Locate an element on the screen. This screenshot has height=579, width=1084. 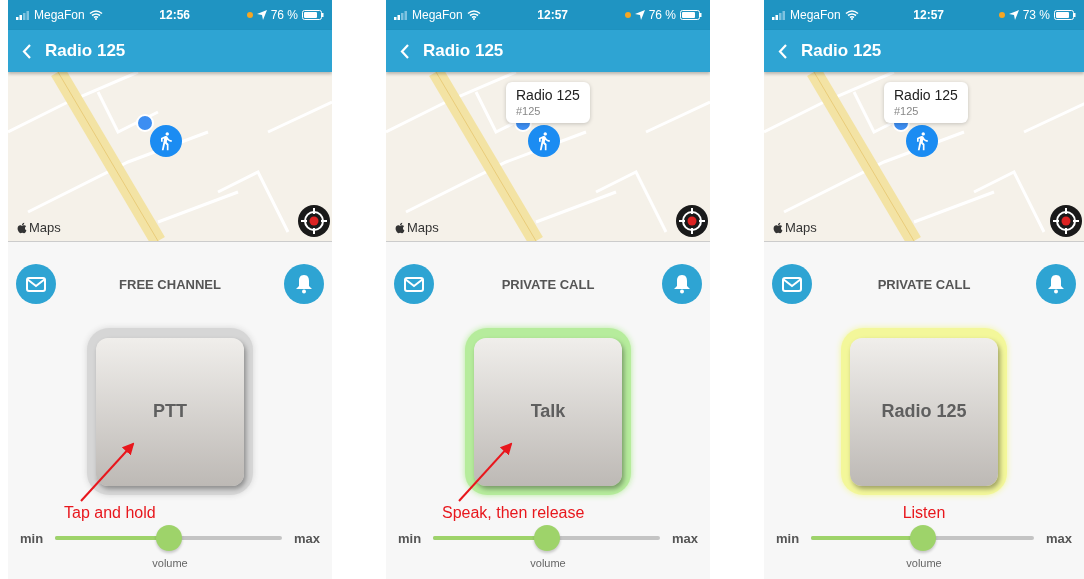
battery-percent: 73 % is located at coordinates (1036, 15).